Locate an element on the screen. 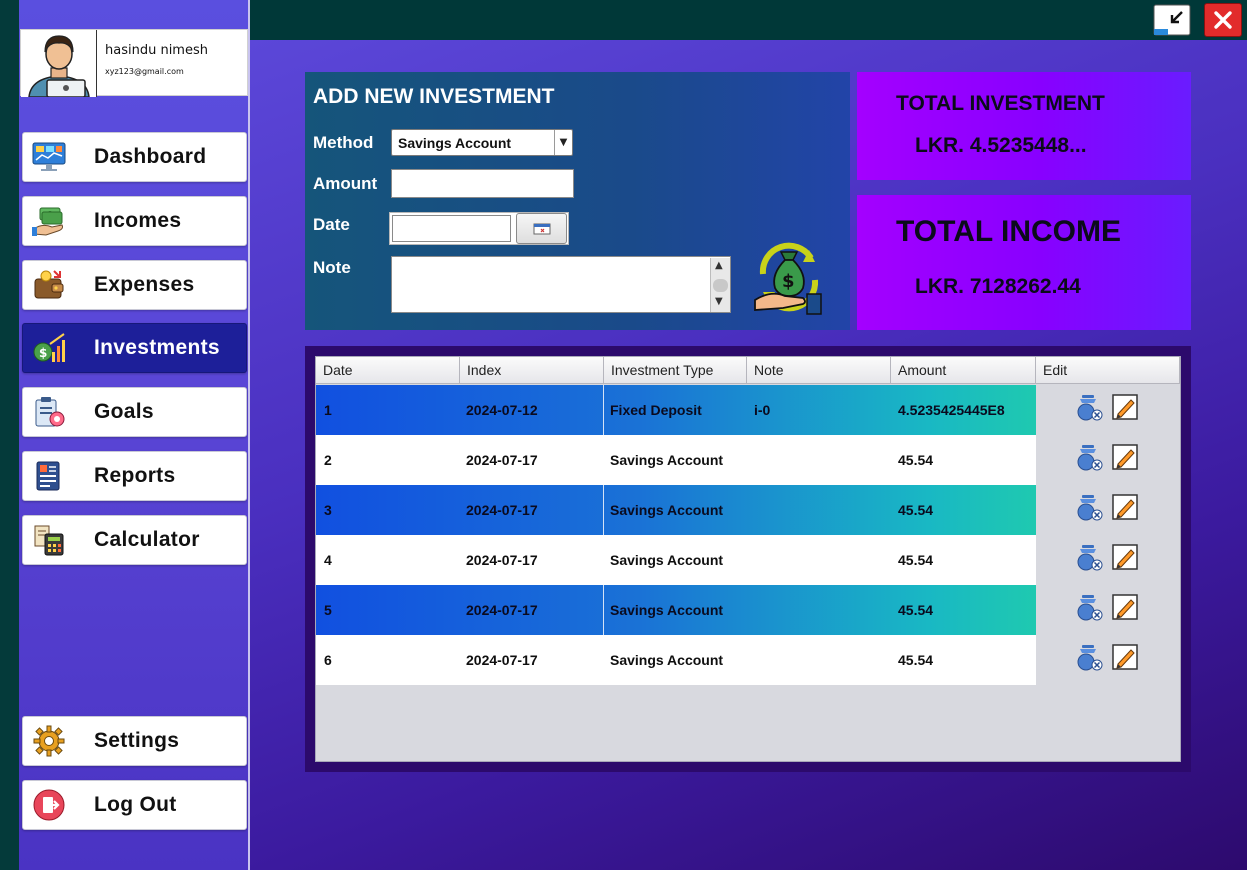  money-investment-icon: $ is located at coordinates (789, 277).